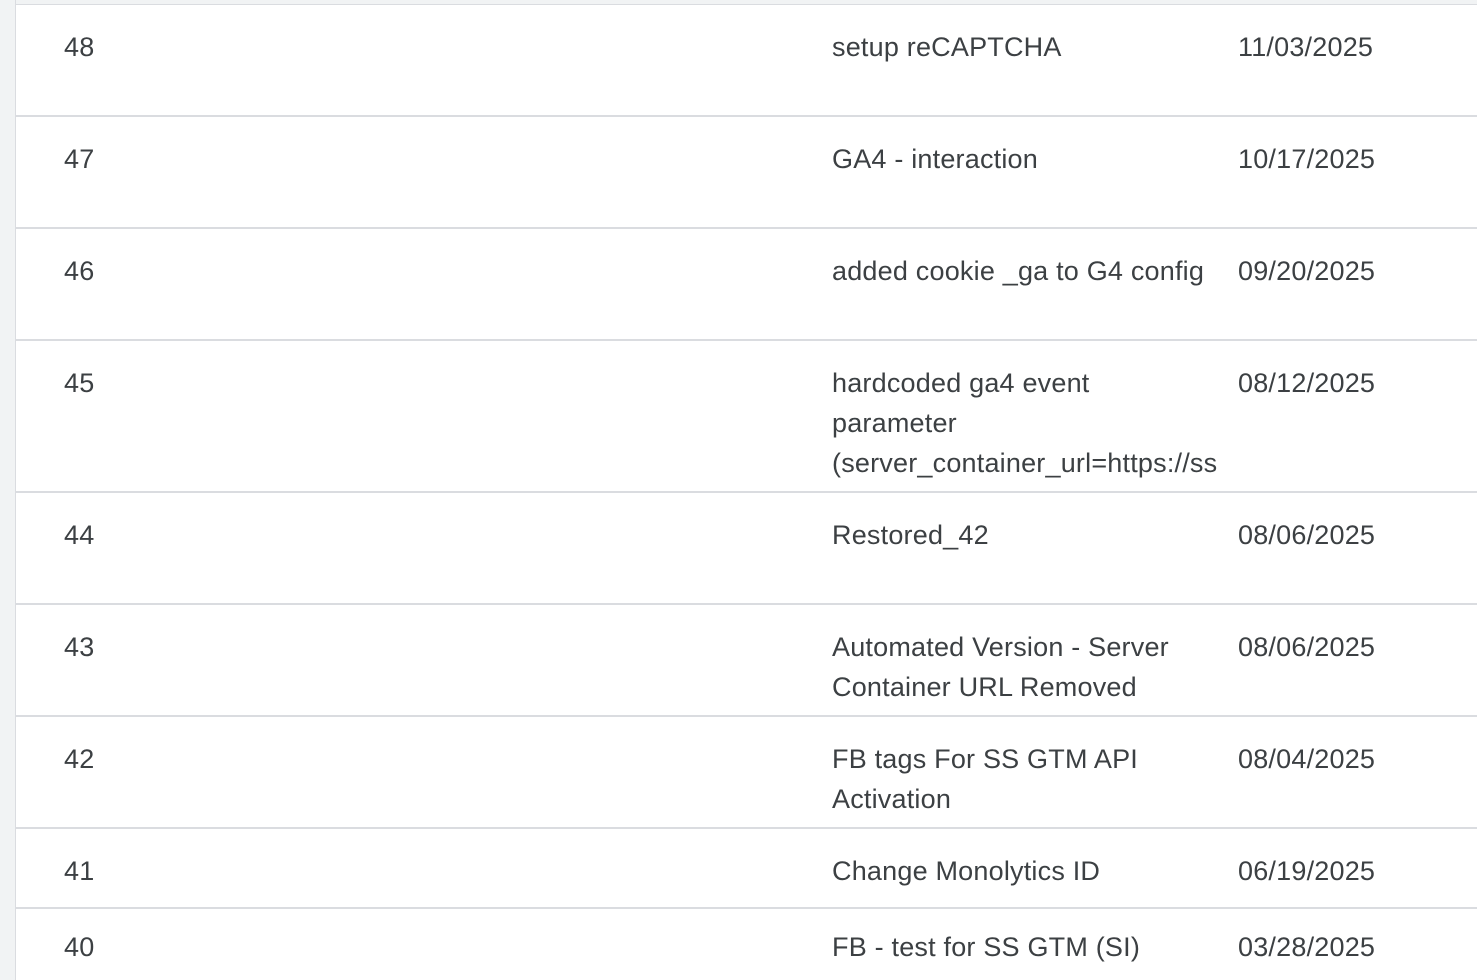 The image size is (1477, 980). I want to click on version-date: 09/20/2025, so click(1307, 271).